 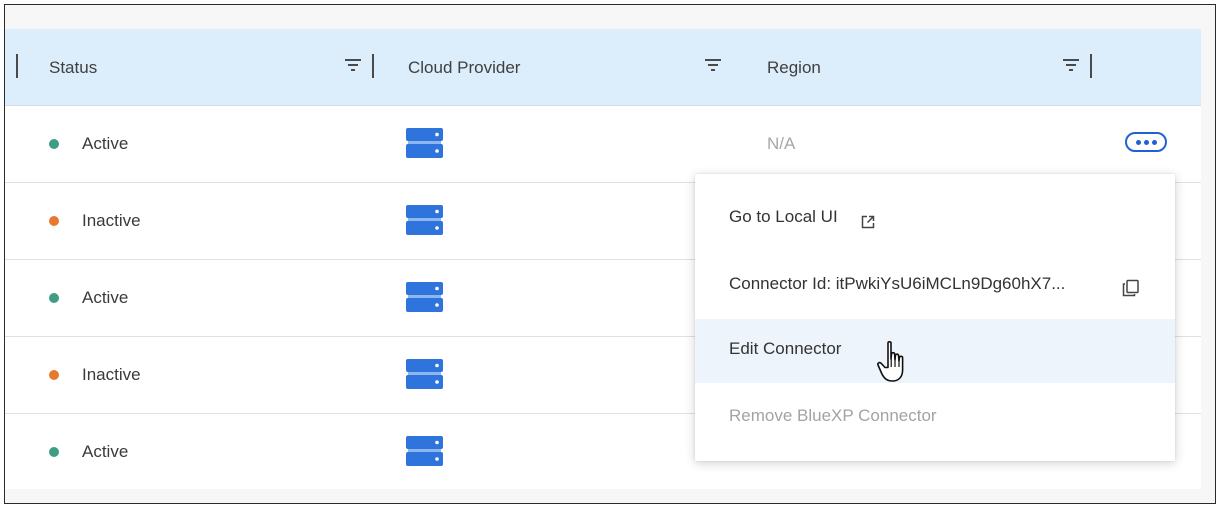 What do you see at coordinates (781, 143) in the screenshot?
I see `region-text: N/A` at bounding box center [781, 143].